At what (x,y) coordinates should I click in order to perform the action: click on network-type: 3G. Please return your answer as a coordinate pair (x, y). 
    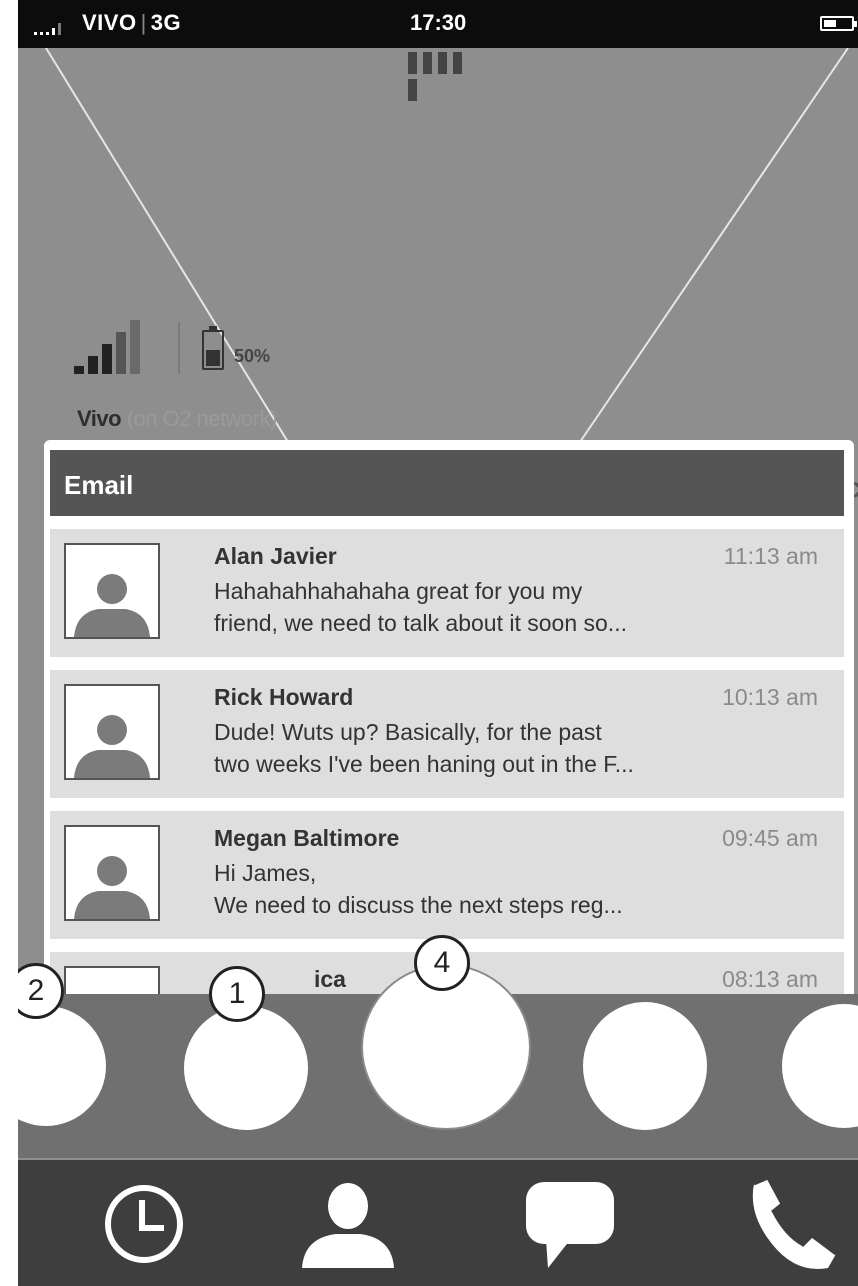
    Looking at the image, I should click on (166, 22).